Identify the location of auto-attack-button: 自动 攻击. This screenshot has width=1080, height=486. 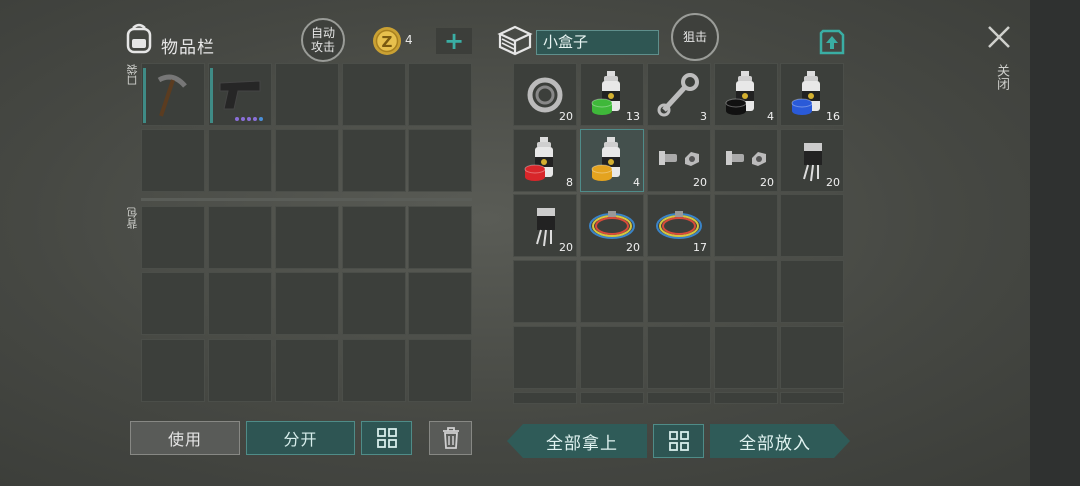
(323, 40).